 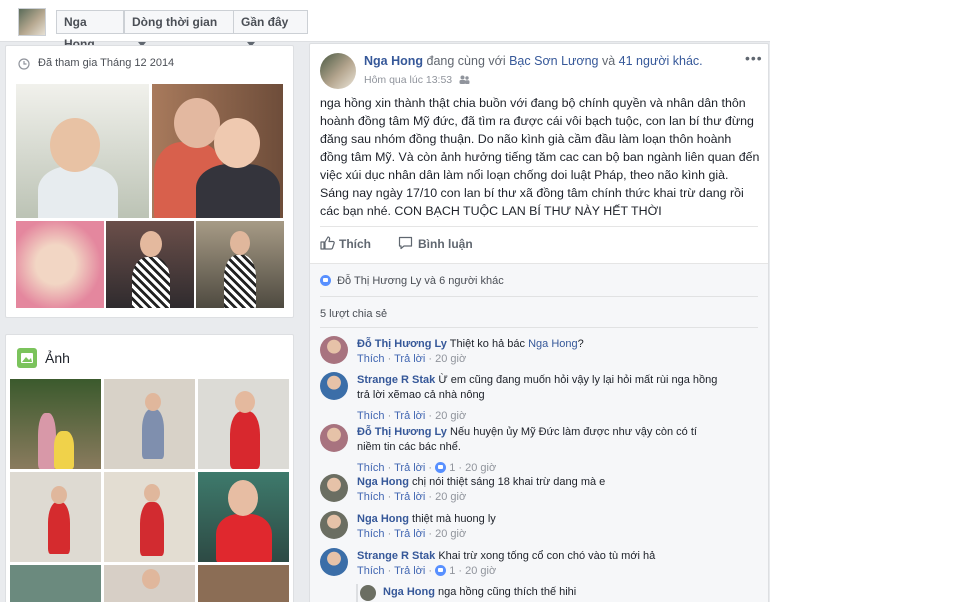 I want to click on photos-card: Ảnh, so click(x=149, y=468).